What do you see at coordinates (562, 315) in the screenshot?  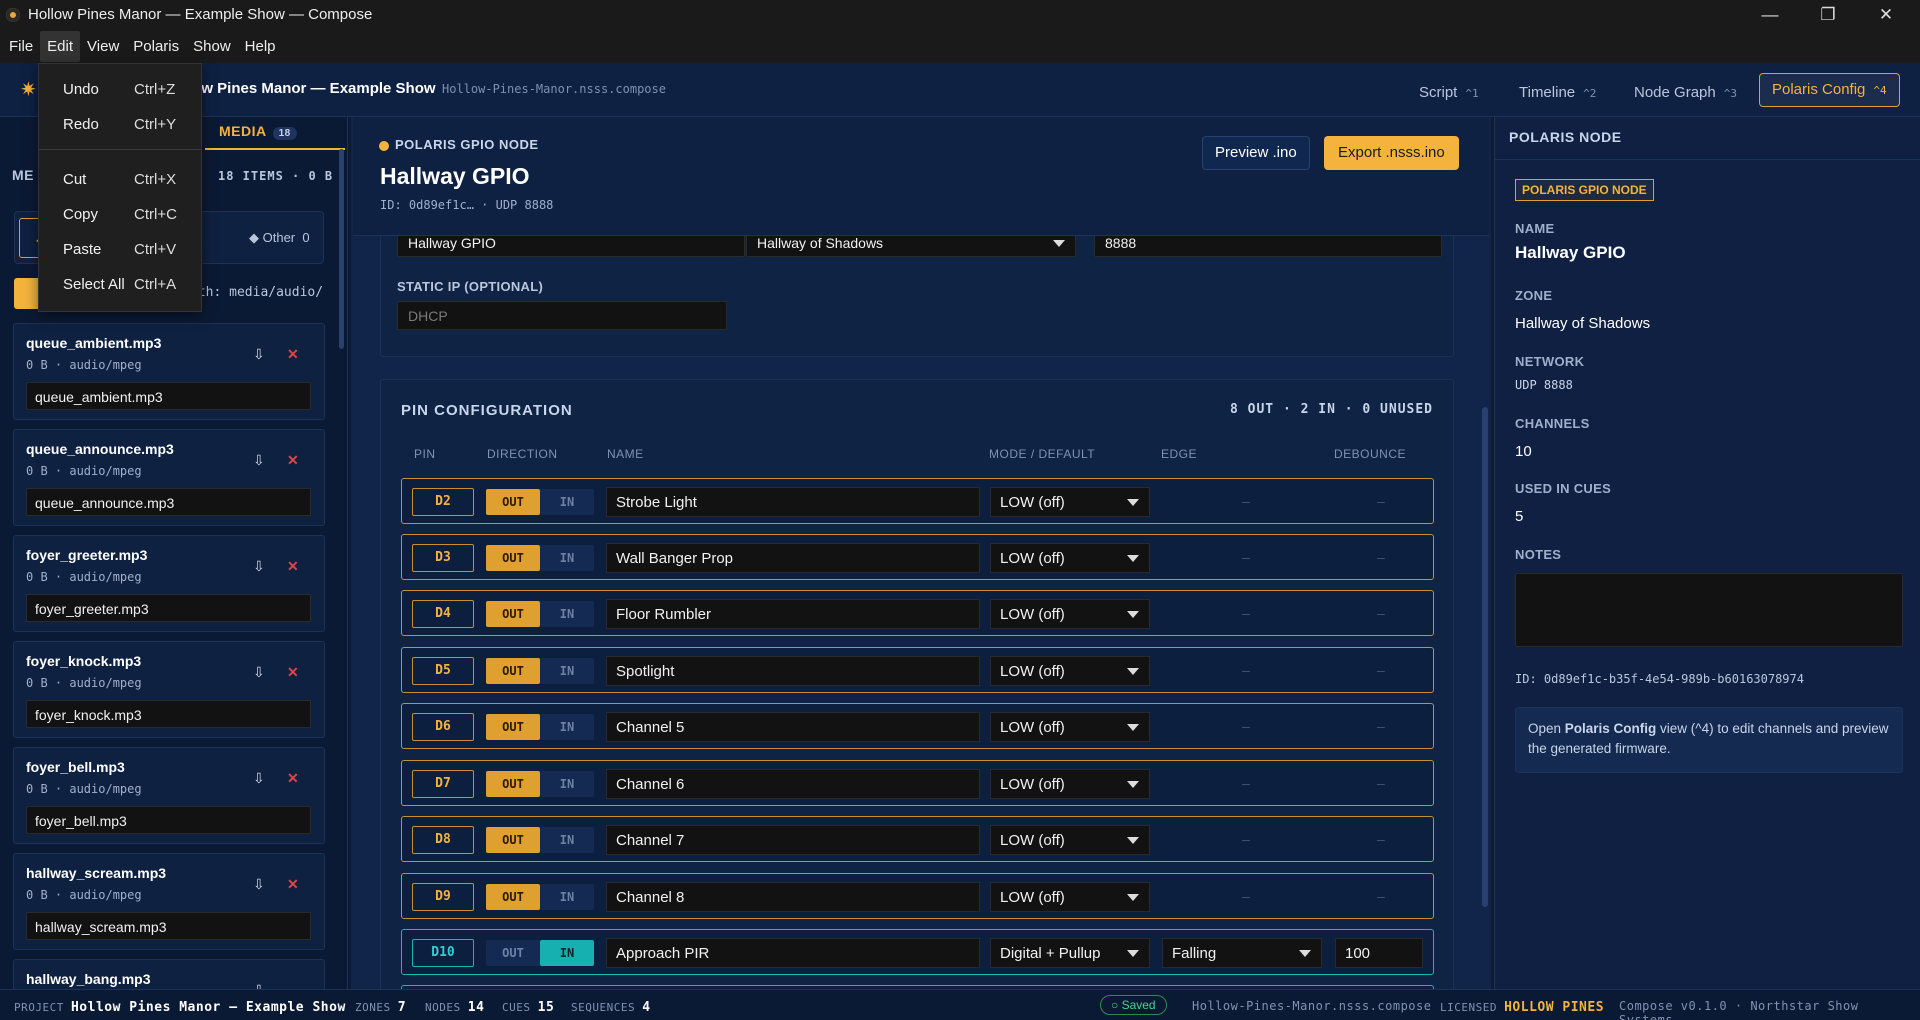 I see `static-ip-field: DHCP` at bounding box center [562, 315].